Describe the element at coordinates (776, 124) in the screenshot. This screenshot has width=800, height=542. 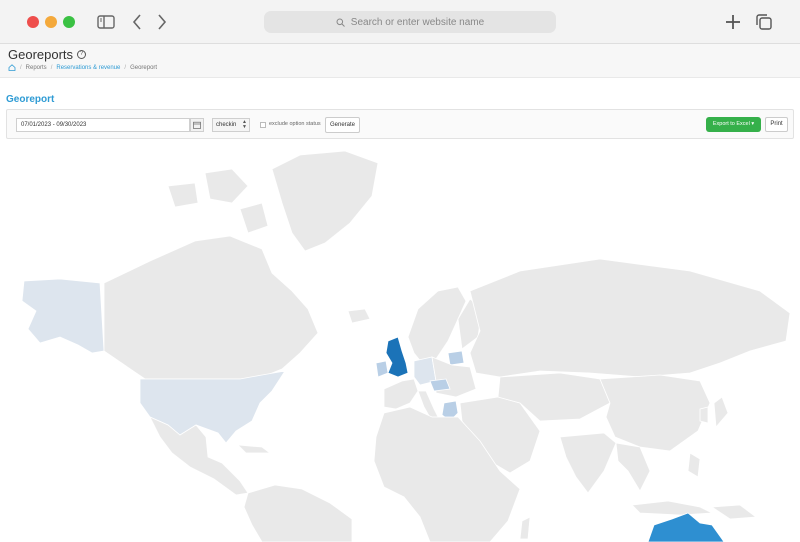
I see `print-button: Print` at that location.